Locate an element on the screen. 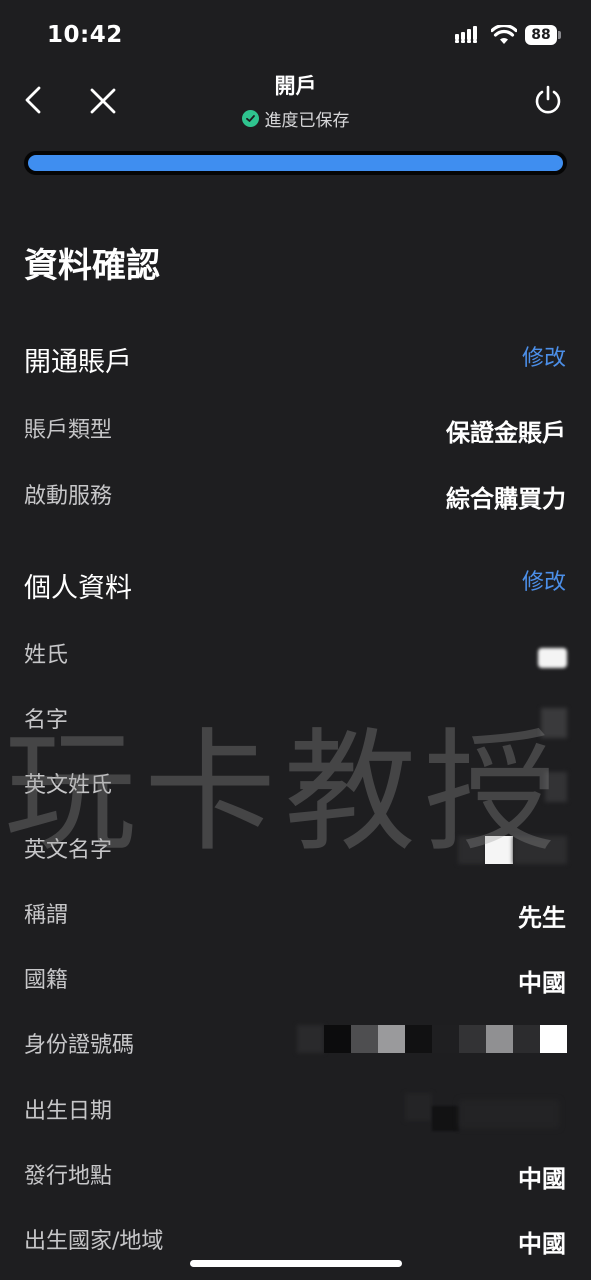  row-label-issue-place: 發行地點 is located at coordinates (68, 1176).